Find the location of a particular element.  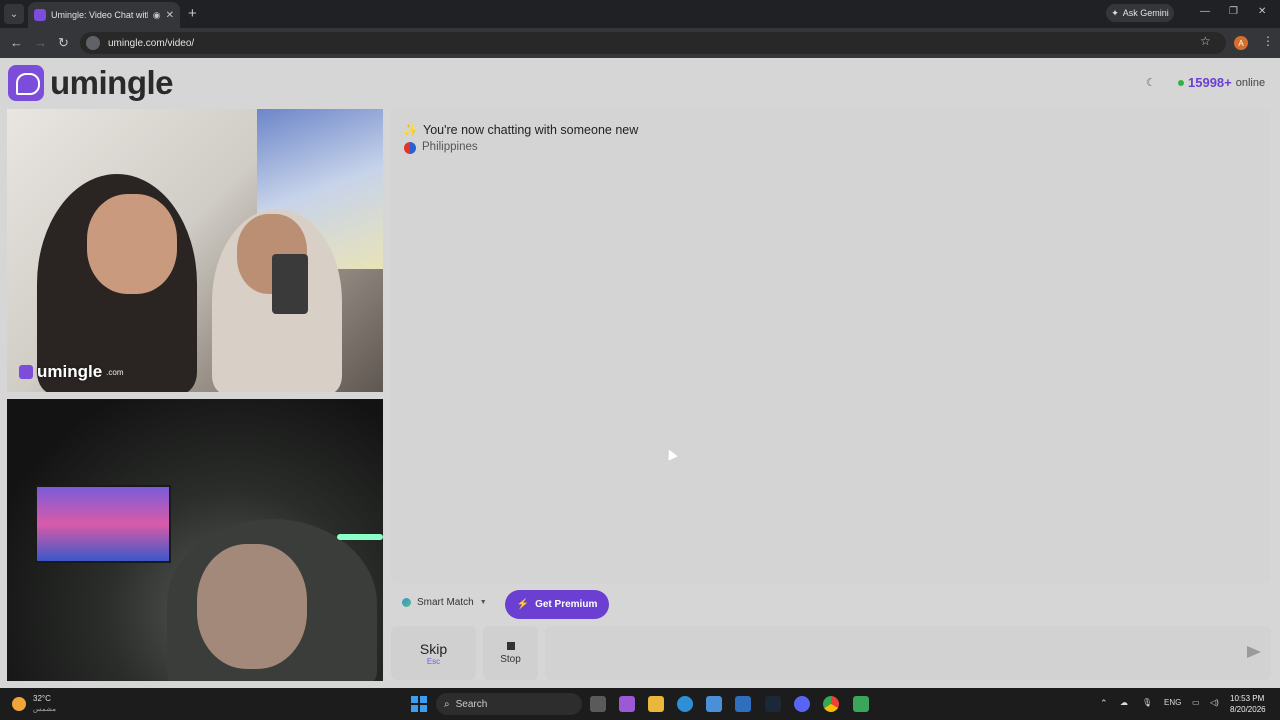

tab-search-button: ⌄ is located at coordinates (14, 14).